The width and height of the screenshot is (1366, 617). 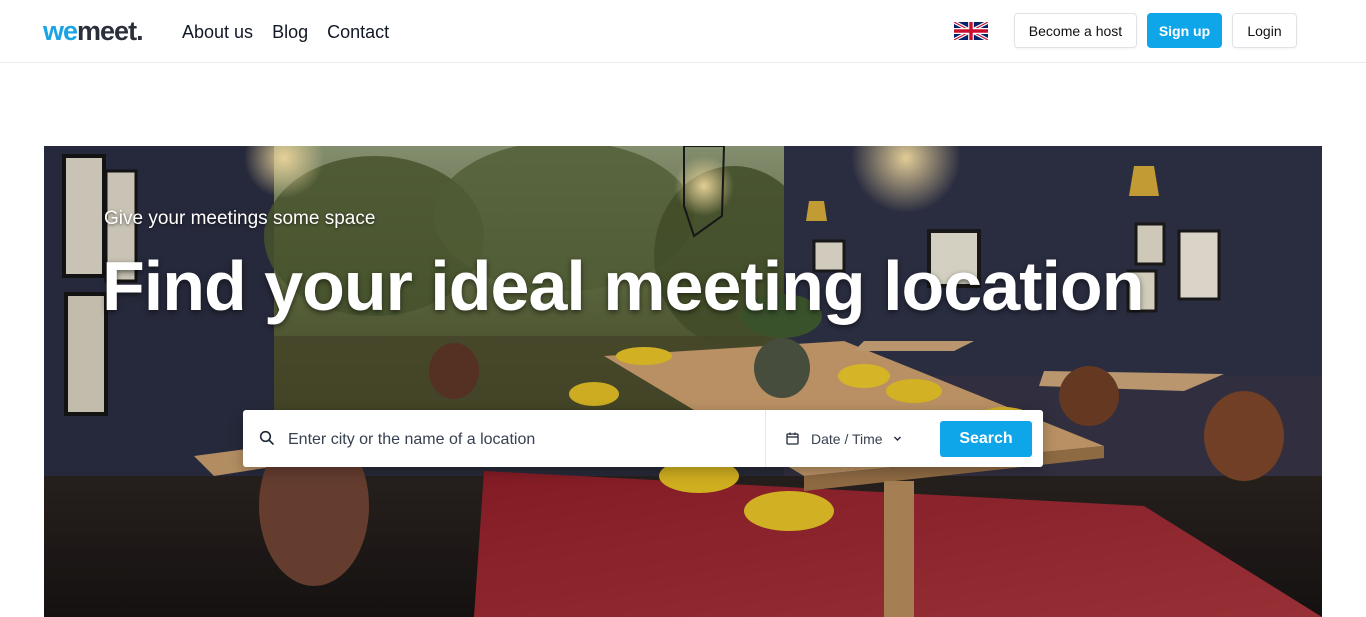 What do you see at coordinates (986, 439) in the screenshot?
I see `search-button: Search` at bounding box center [986, 439].